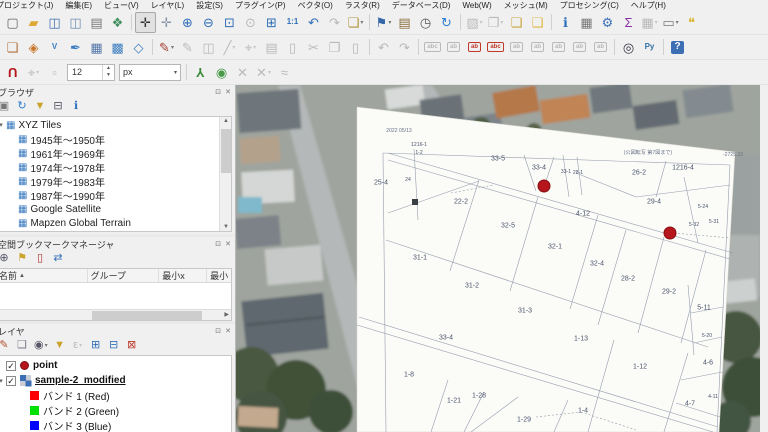 The width and height of the screenshot is (768, 432). Describe the element at coordinates (115, 365) in the screenshot. I see `layer-item-point: ✓ point` at that location.